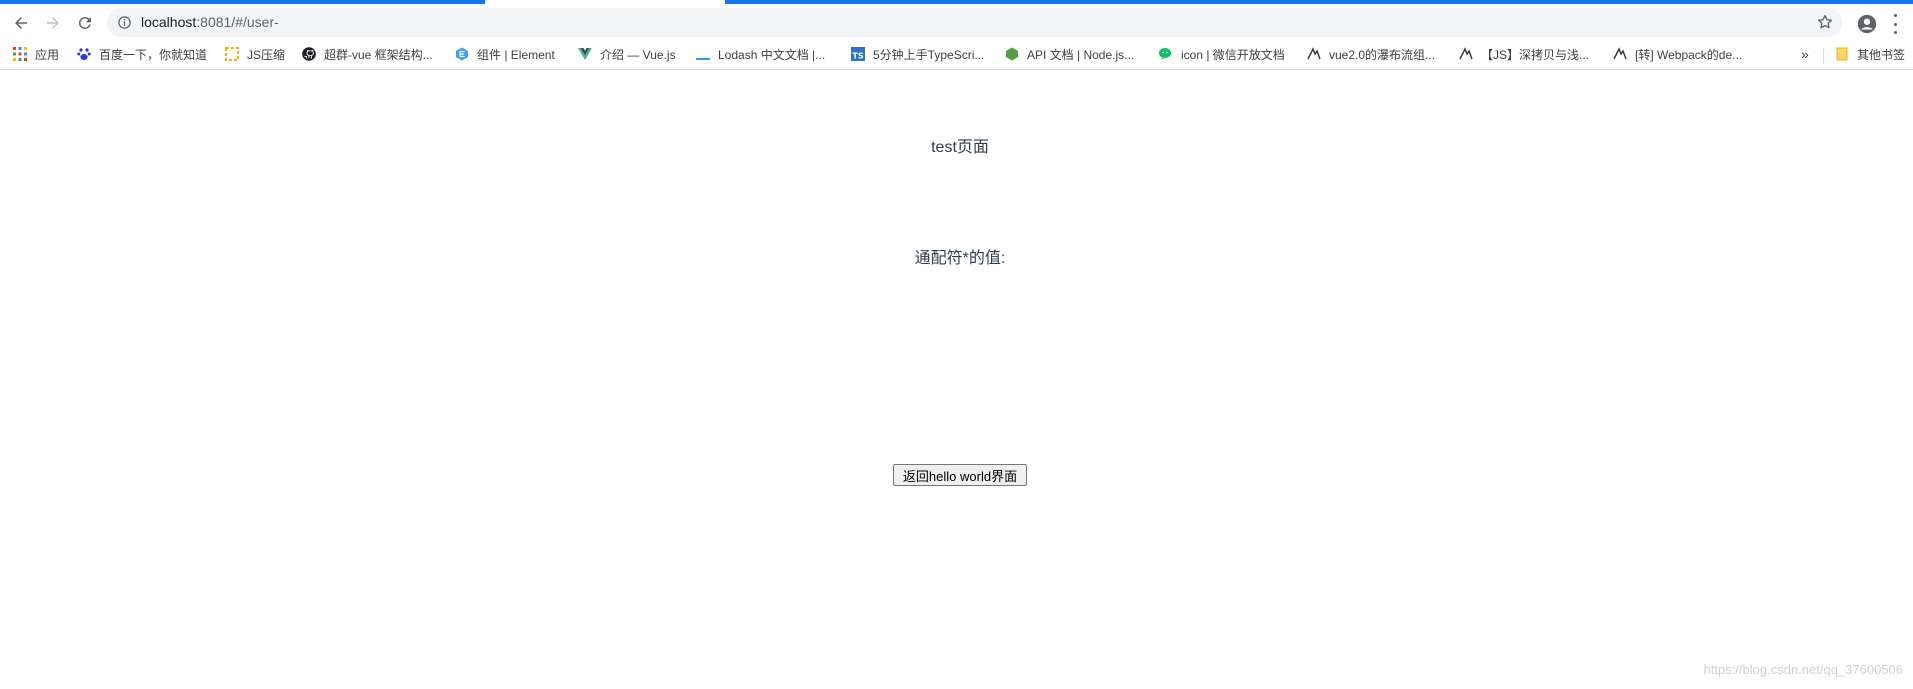  Describe the element at coordinates (1233, 54) in the screenshot. I see `bookmark-label: icon | 微信开放文档` at that location.